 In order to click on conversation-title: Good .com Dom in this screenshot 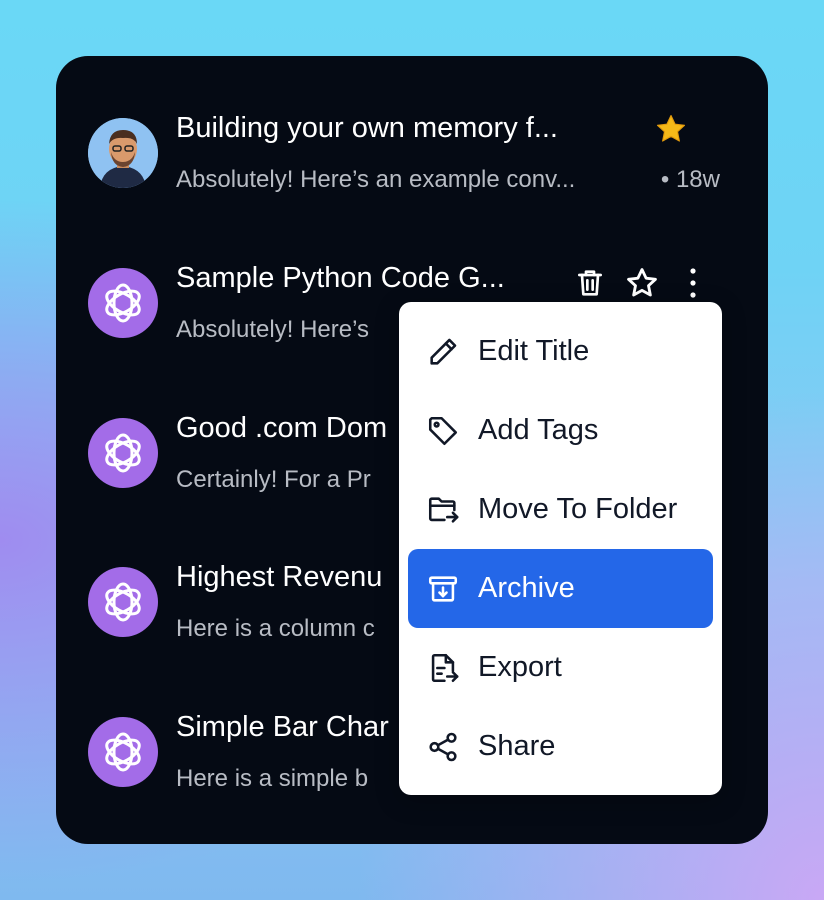, I will do `click(282, 428)`.